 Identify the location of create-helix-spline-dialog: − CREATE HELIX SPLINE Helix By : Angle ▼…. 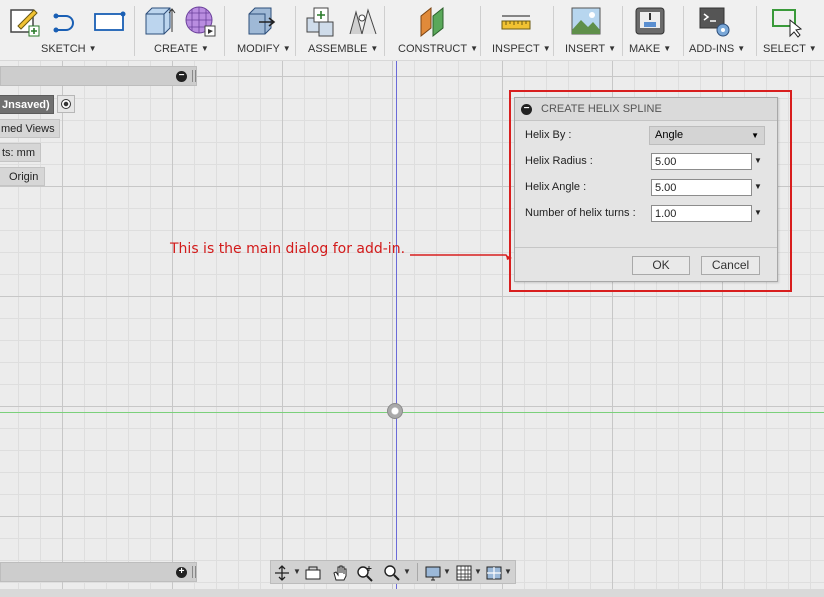
(646, 189).